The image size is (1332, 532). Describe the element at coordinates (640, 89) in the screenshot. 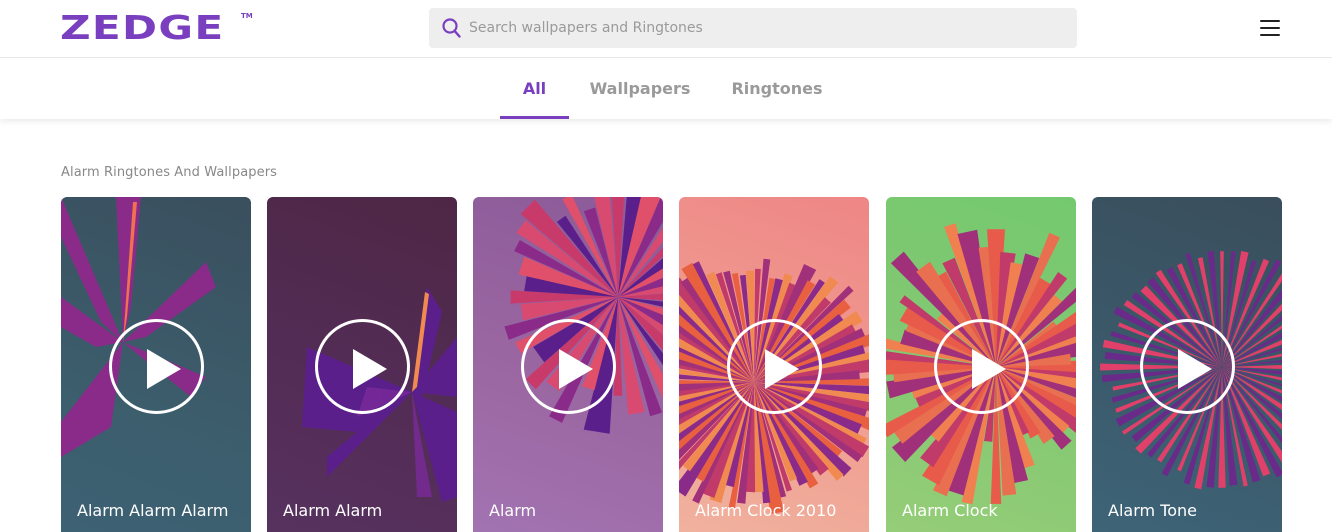

I see `tab-wallpapers: Wallpapers` at that location.